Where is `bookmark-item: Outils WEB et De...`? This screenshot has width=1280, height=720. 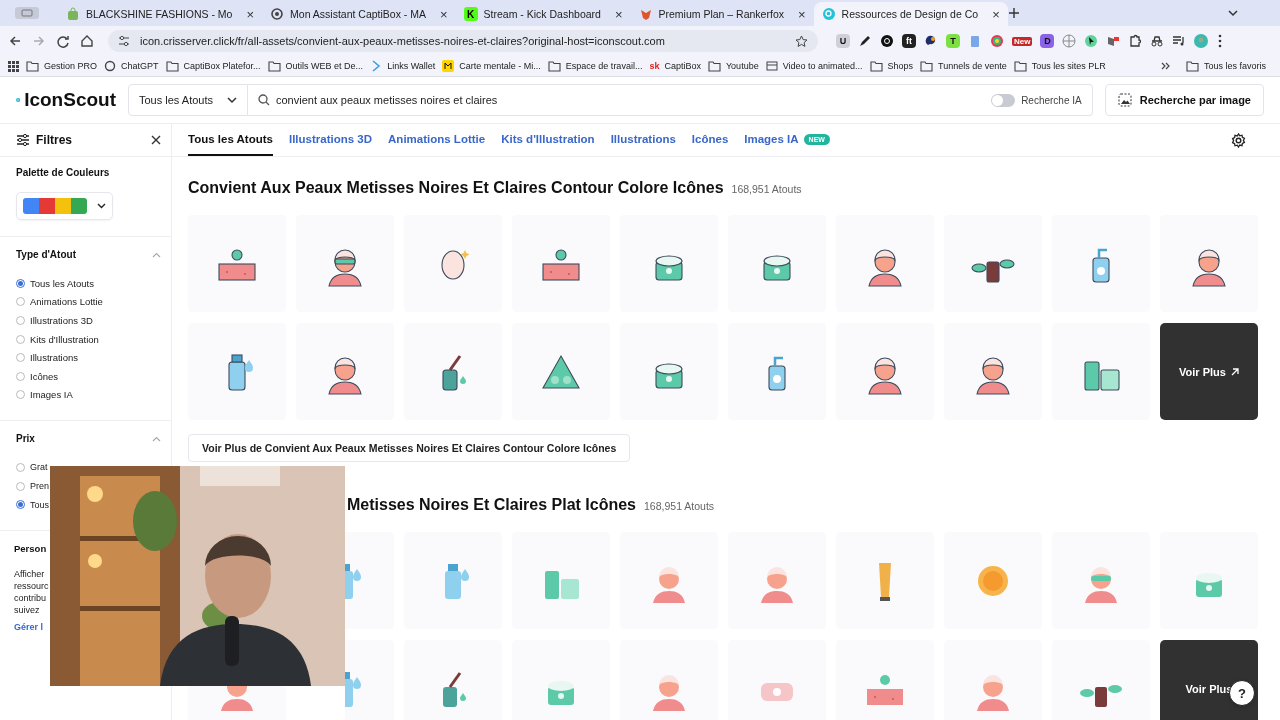 bookmark-item: Outils WEB et De... is located at coordinates (315, 66).